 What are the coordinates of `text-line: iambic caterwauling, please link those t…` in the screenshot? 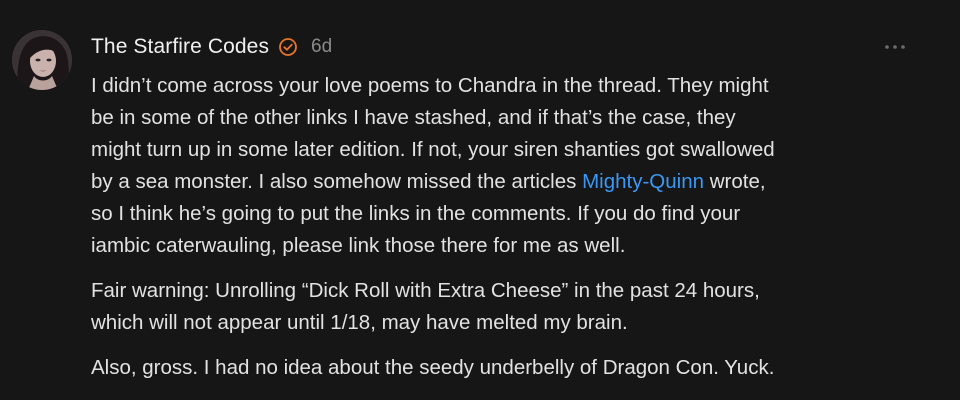 It's located at (358, 245).